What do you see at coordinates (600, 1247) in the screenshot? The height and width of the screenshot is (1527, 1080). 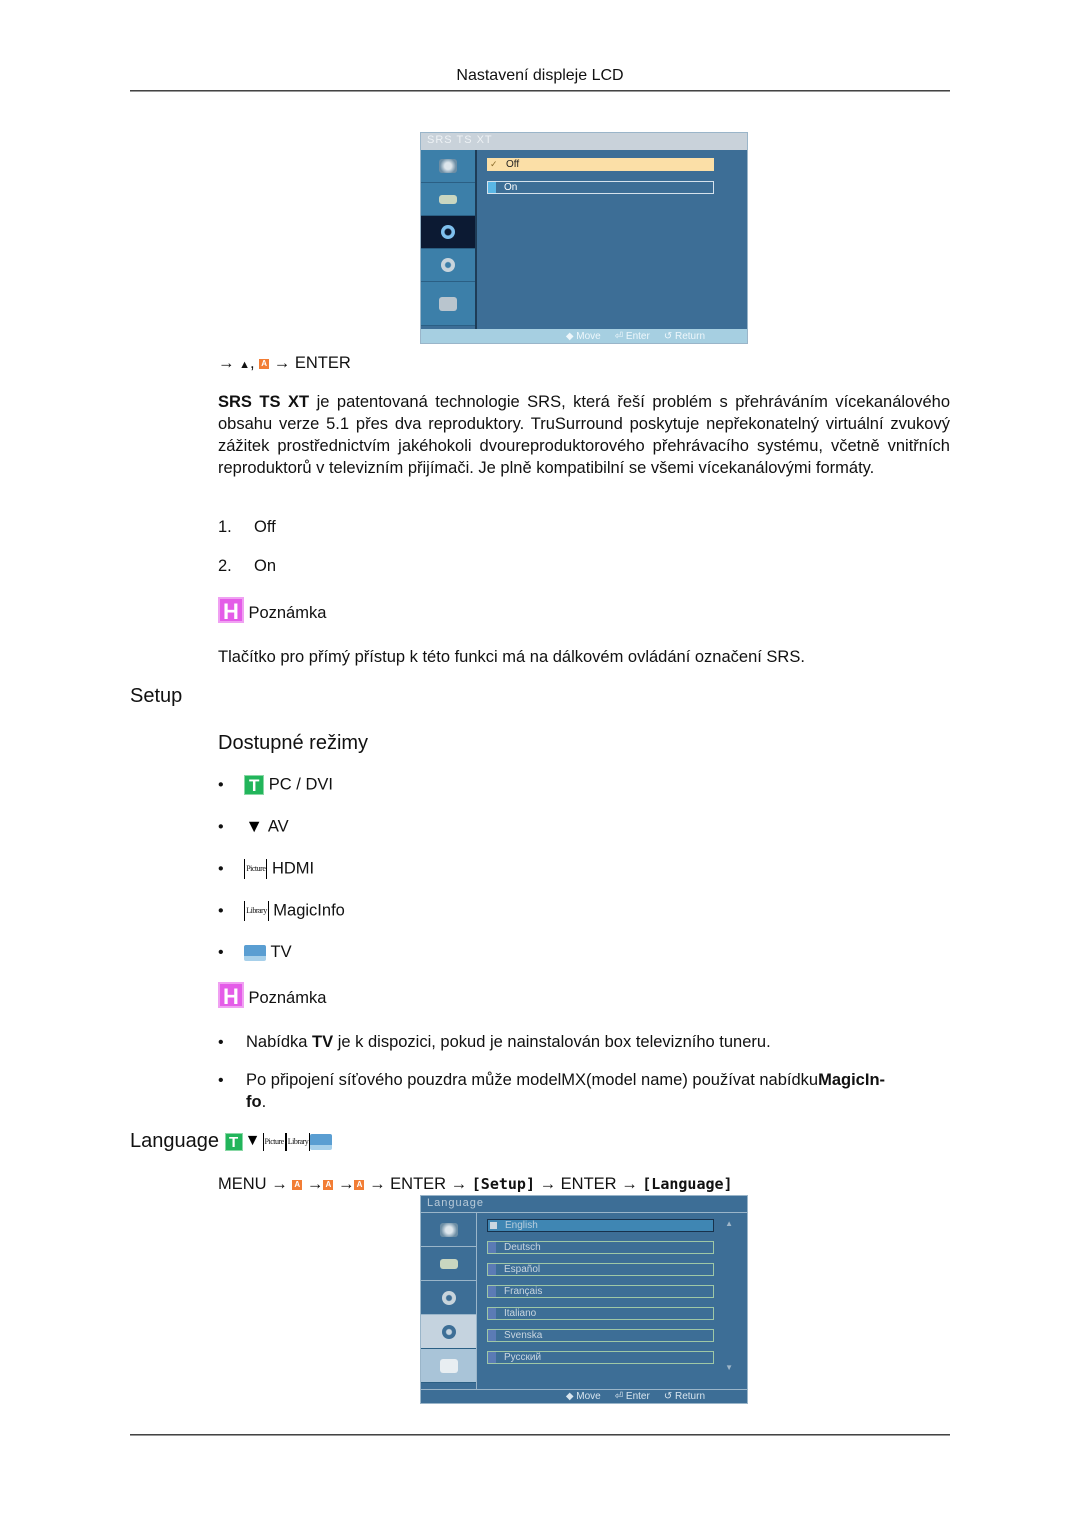 I see `osd-option-deutsch: Deutsch` at bounding box center [600, 1247].